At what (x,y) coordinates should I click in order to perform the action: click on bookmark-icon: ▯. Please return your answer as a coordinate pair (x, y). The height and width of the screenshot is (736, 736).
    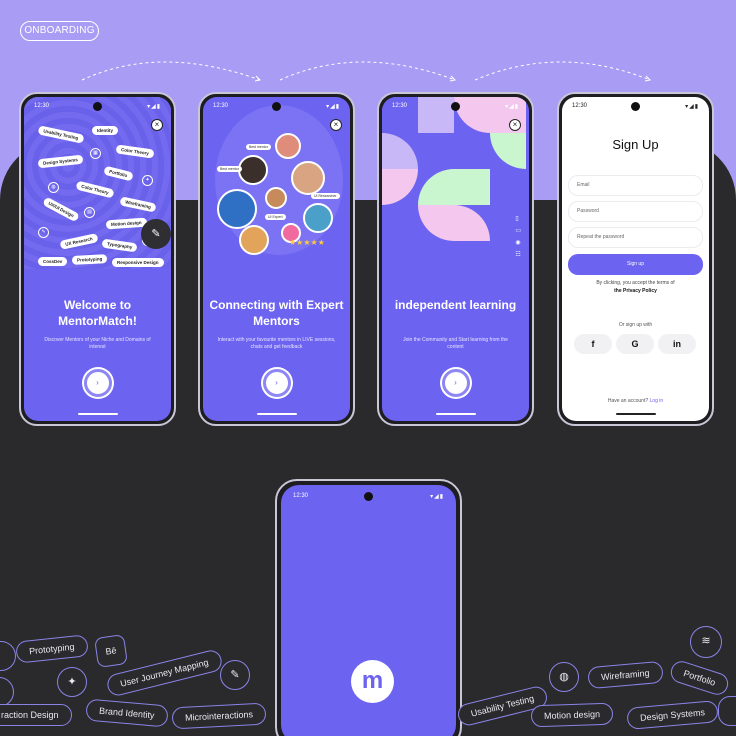
    Looking at the image, I should click on (518, 218).